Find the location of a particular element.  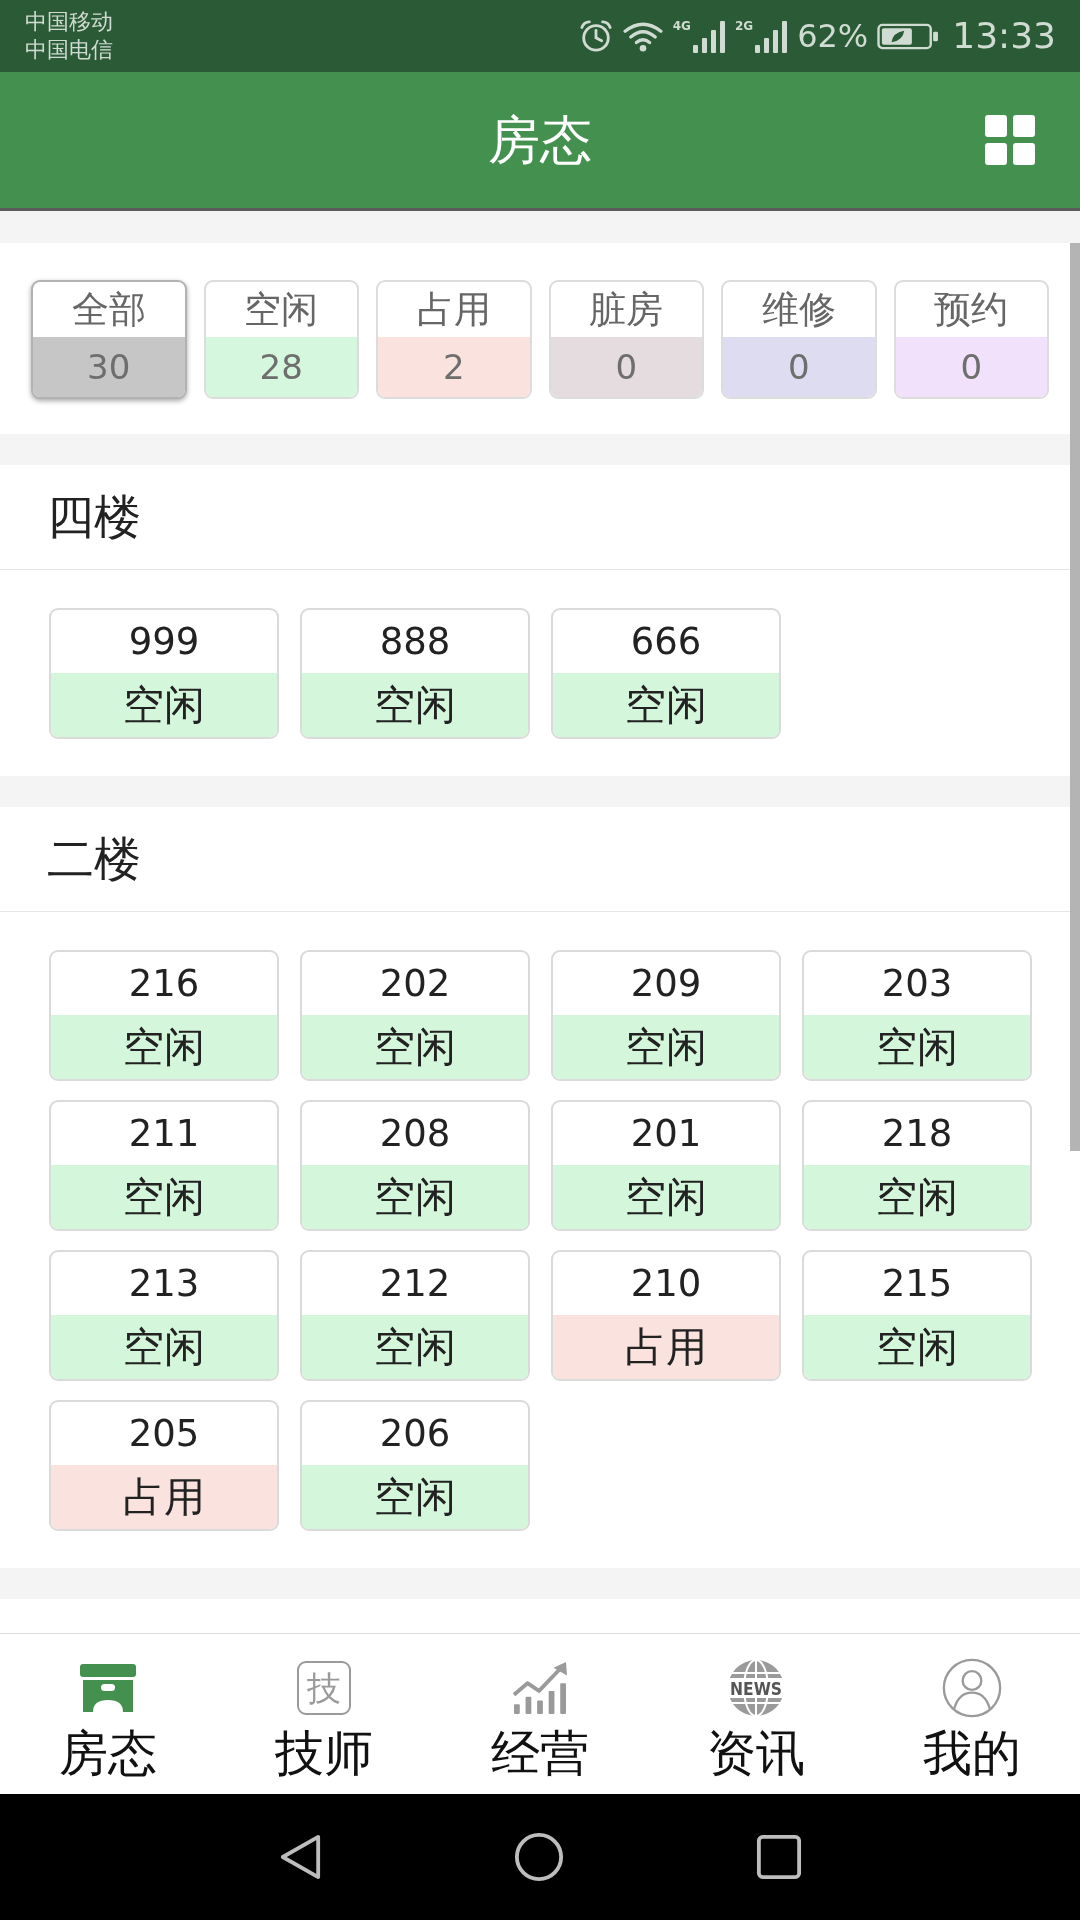

character-tile-icon: 技 is located at coordinates (324, 1688).